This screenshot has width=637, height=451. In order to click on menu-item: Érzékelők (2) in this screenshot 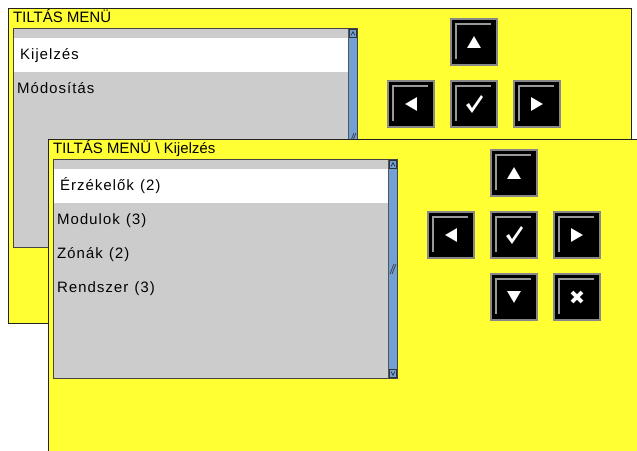, I will do `click(221, 186)`.